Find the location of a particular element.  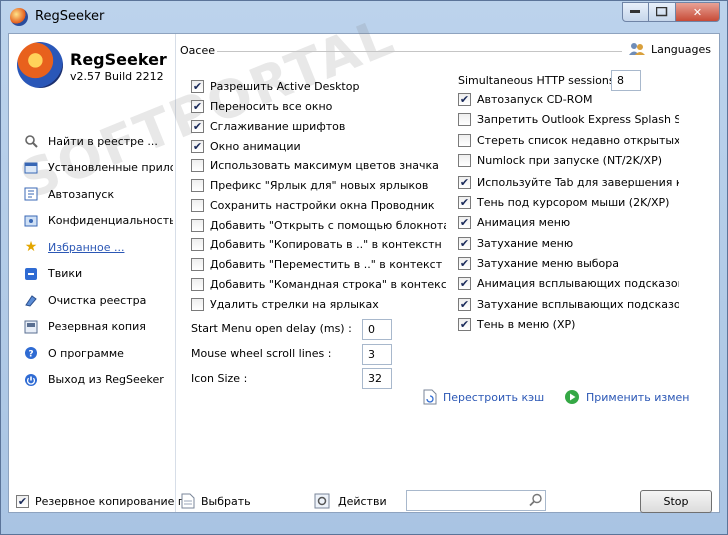

start-menu-delay-label: Start Menu open delay (ms) : is located at coordinates (271, 328).